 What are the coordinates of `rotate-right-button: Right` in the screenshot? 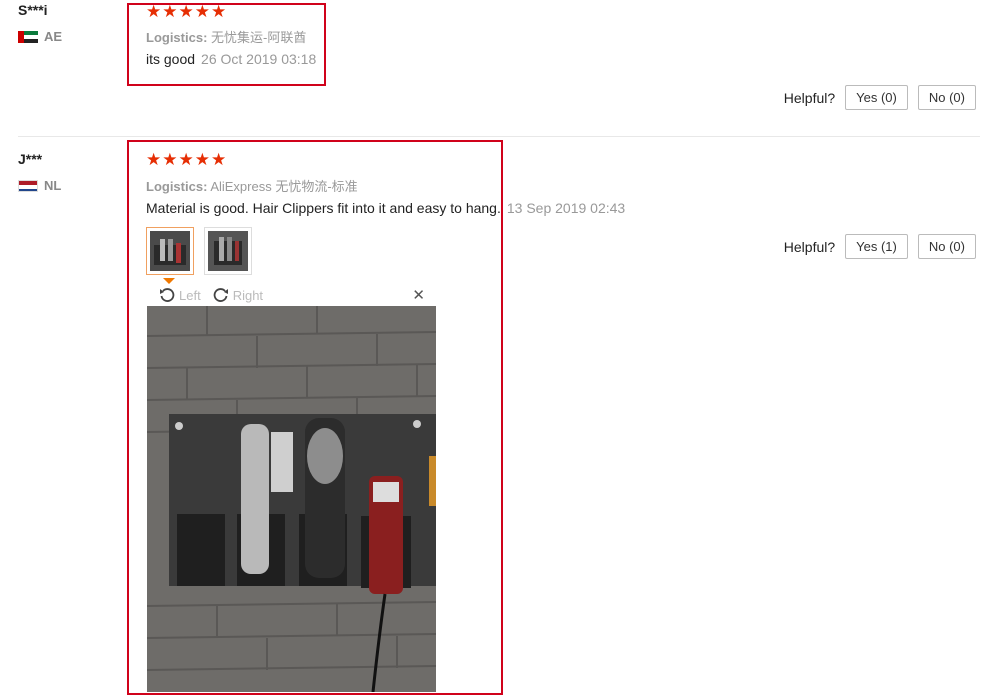 It's located at (238, 295).